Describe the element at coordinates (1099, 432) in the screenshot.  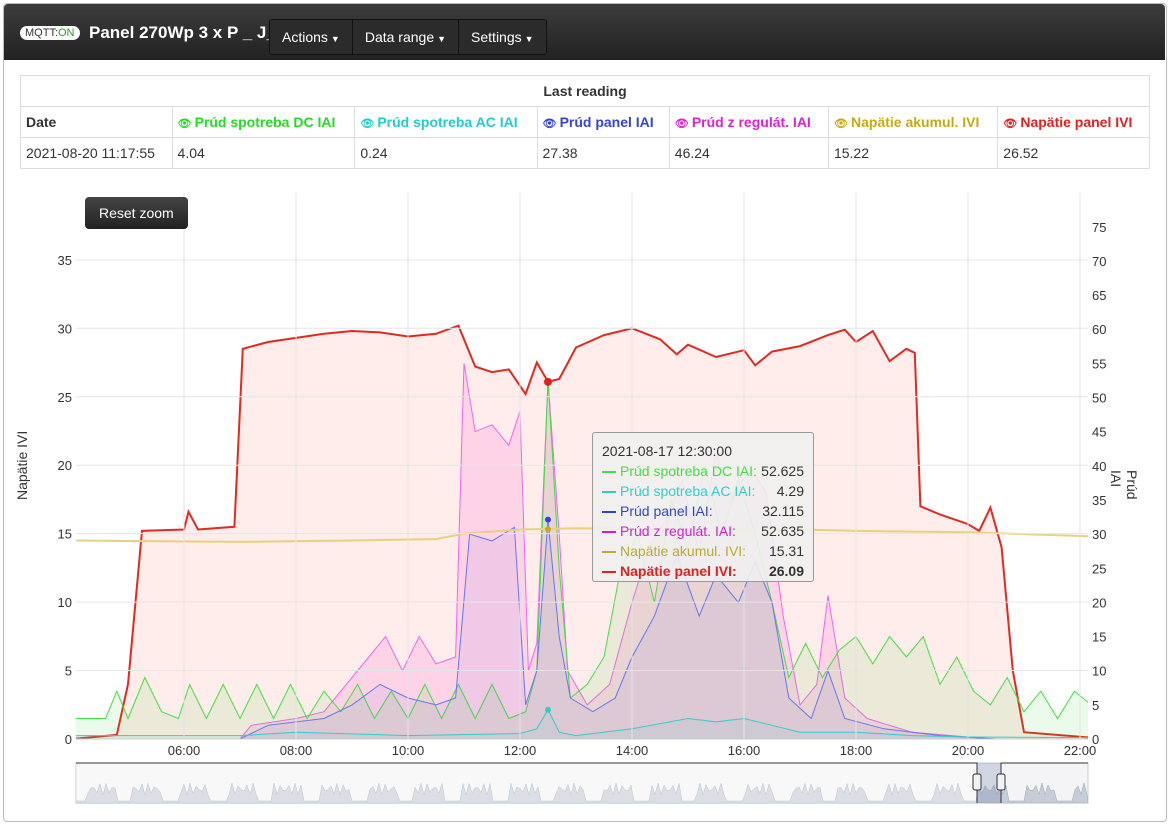
I see `y2-tick-label: 45` at that location.